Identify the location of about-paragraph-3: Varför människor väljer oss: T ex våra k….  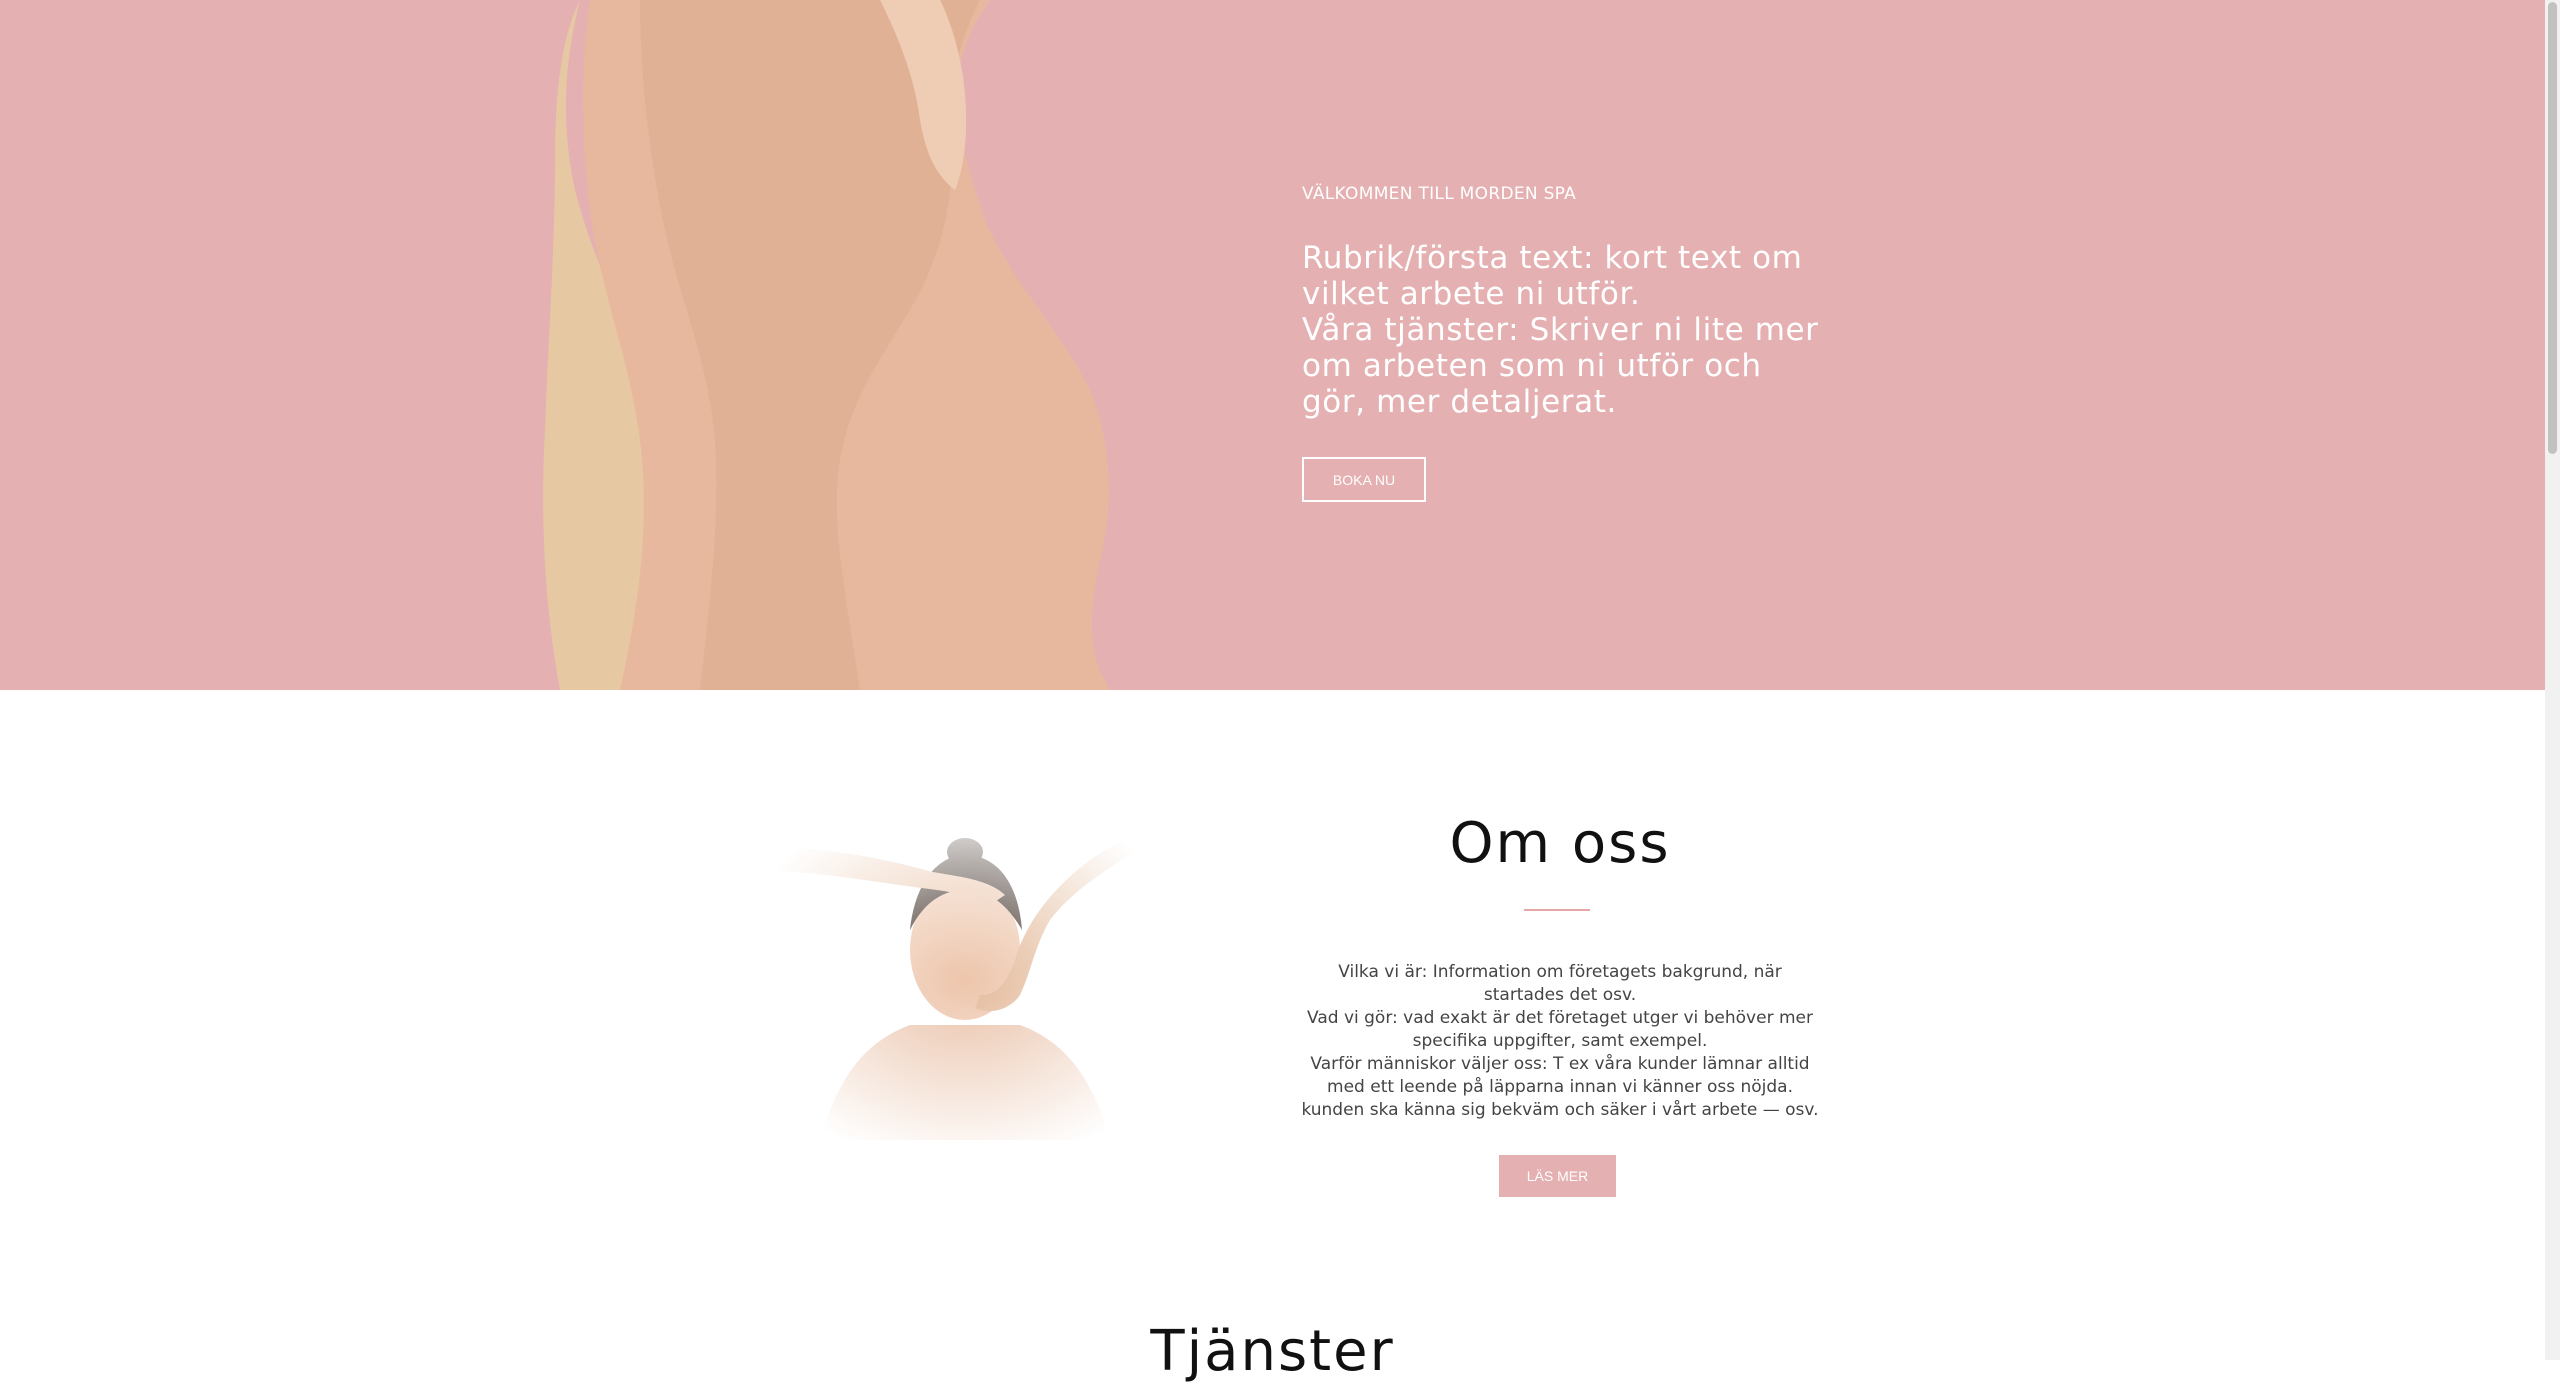
(1560, 1087).